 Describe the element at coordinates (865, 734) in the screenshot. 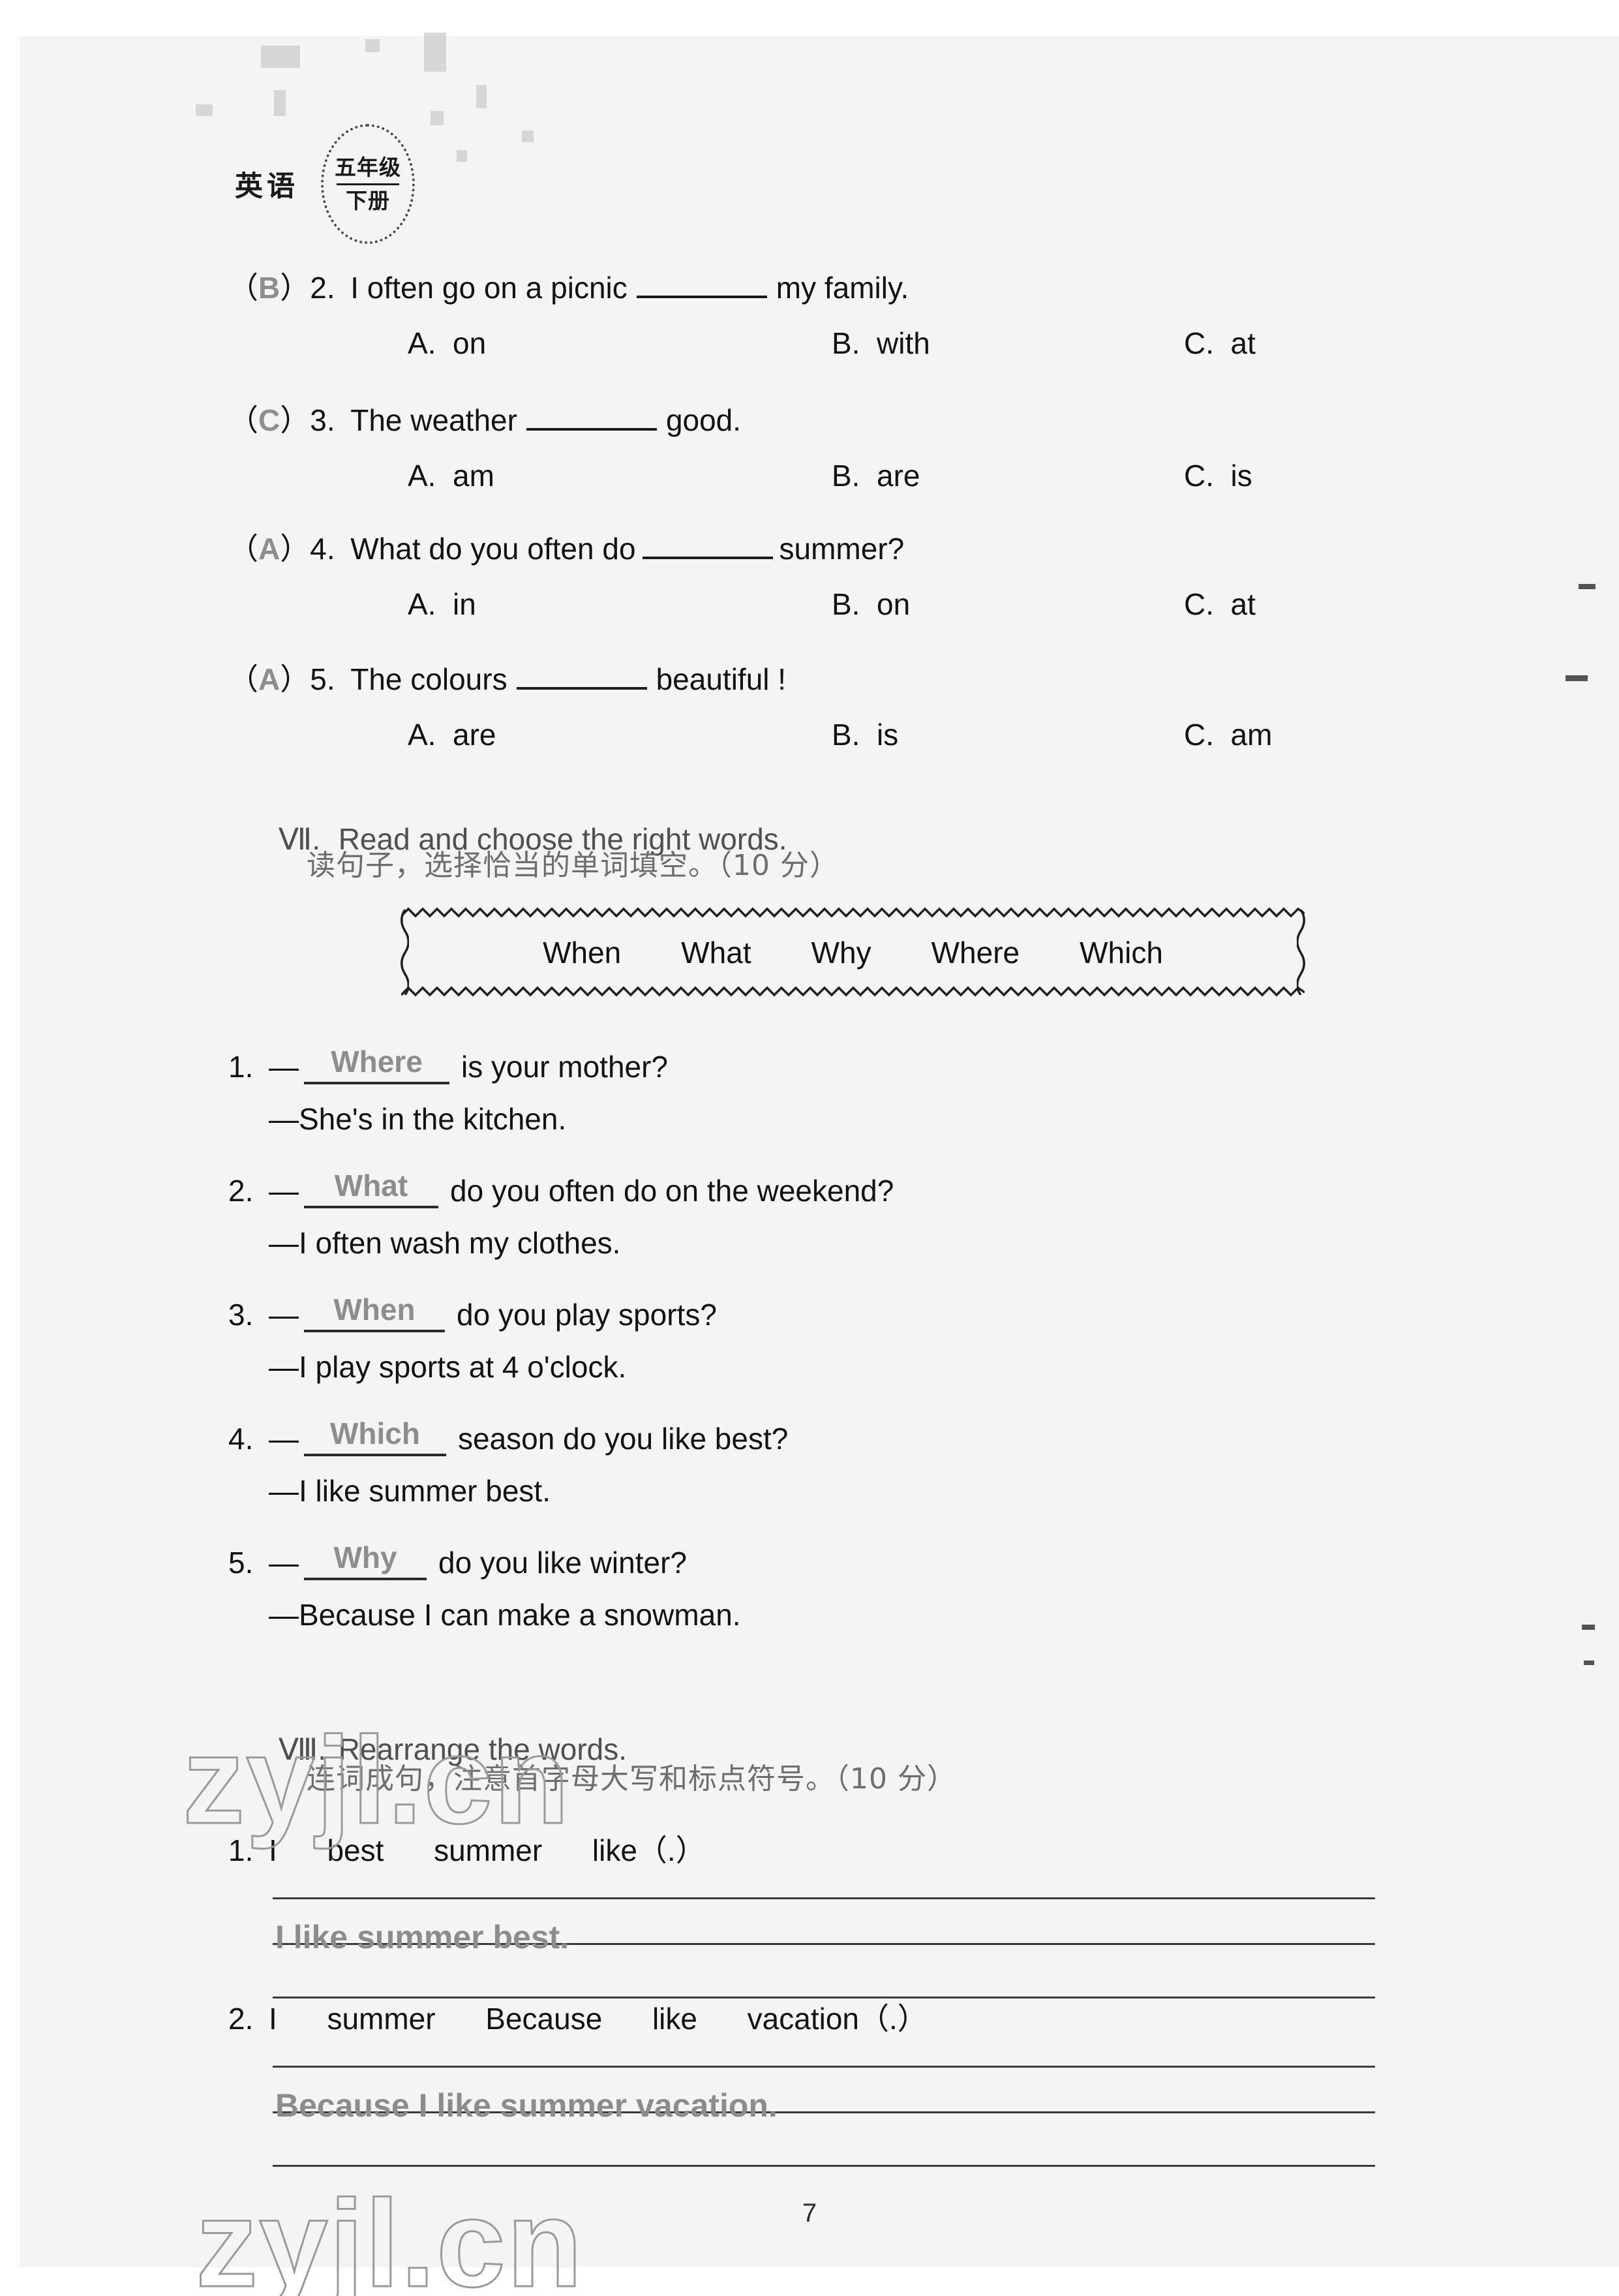

I see `mc-option-b: B. is` at that location.